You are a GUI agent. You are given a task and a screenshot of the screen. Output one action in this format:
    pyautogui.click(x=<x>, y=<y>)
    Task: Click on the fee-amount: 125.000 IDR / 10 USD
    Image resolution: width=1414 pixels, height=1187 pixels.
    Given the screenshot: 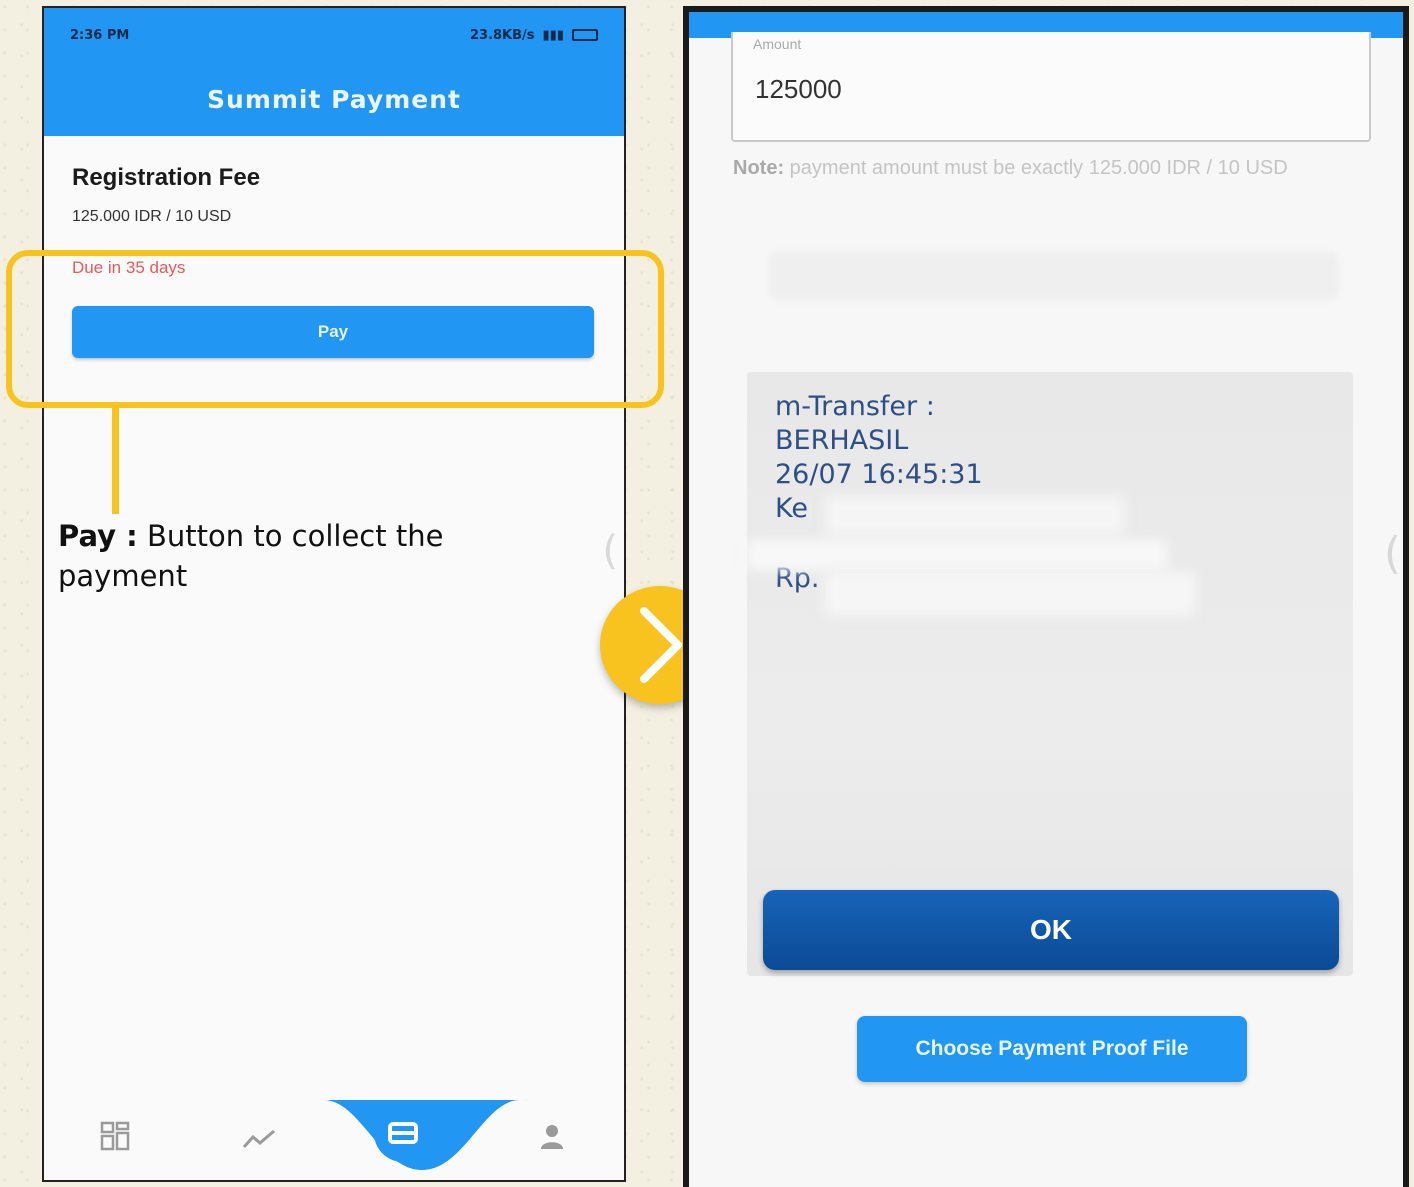 What is the action you would take?
    pyautogui.click(x=152, y=216)
    